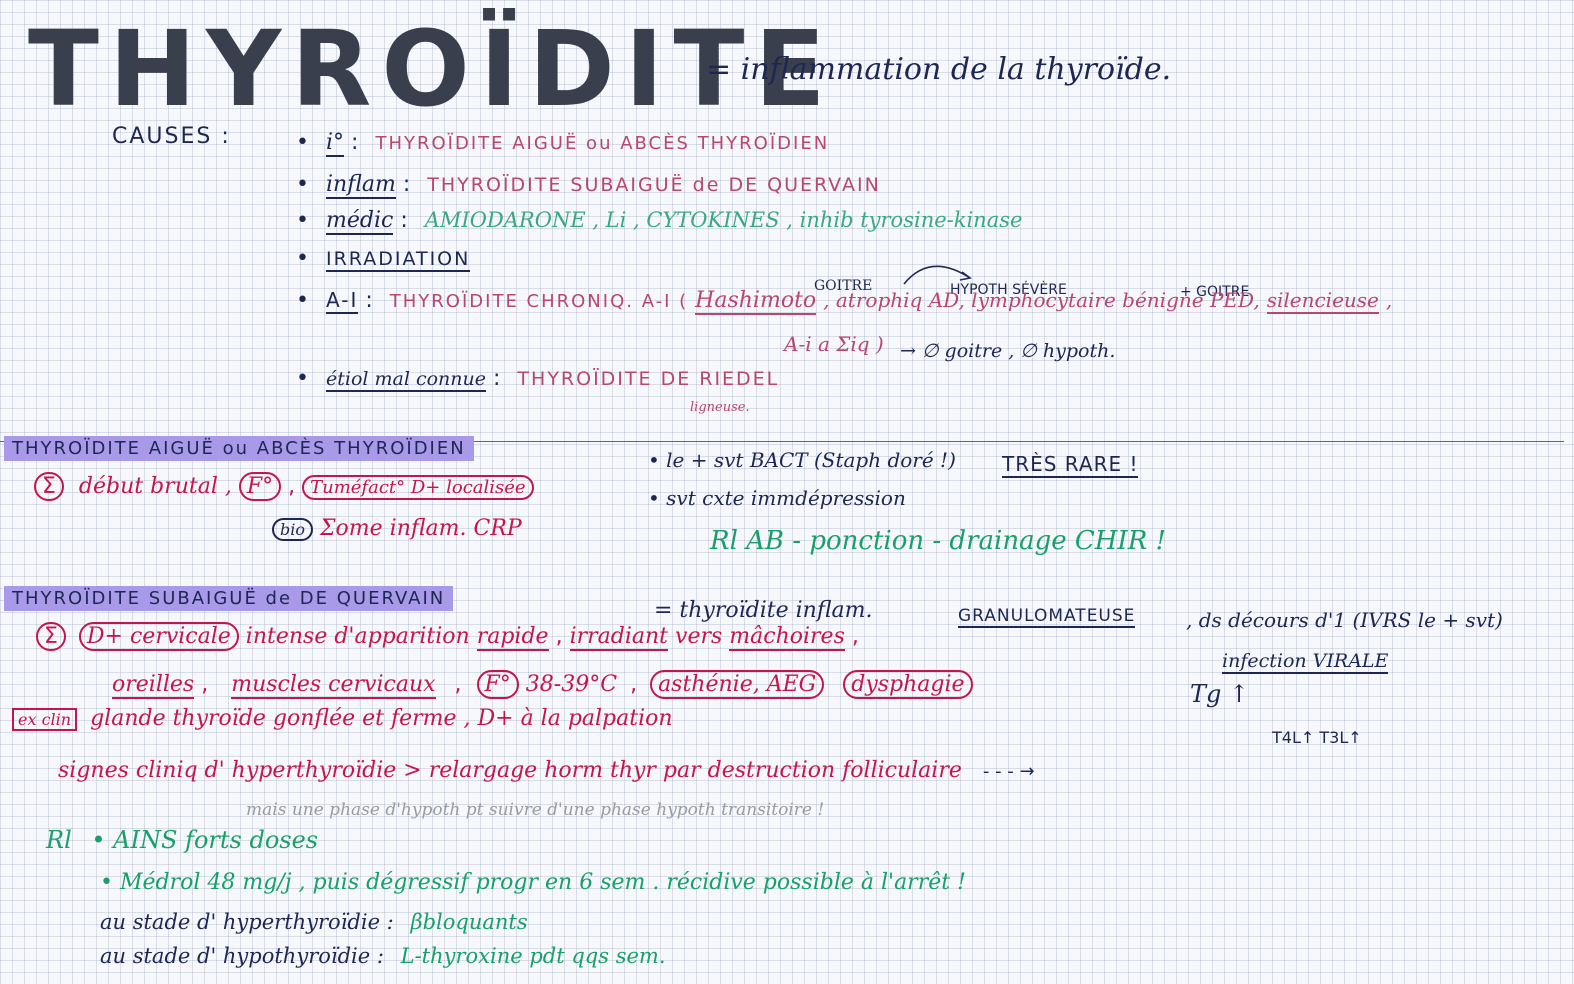 The width and height of the screenshot is (1574, 984). I want to click on section2-heading: THYROÏDITE SUBAIGUË de DE QUERVAIN, so click(229, 598).